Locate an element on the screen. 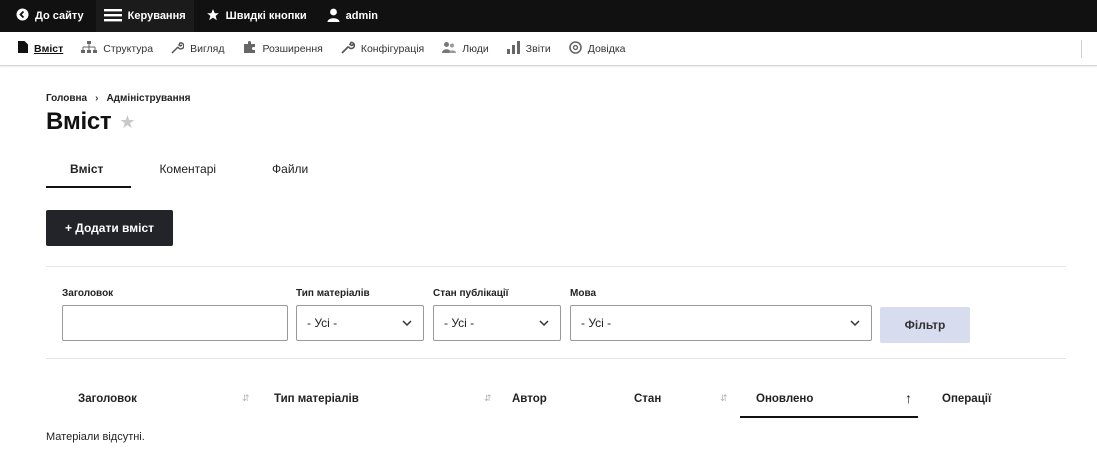  user-menu-button: admin is located at coordinates (352, 16).